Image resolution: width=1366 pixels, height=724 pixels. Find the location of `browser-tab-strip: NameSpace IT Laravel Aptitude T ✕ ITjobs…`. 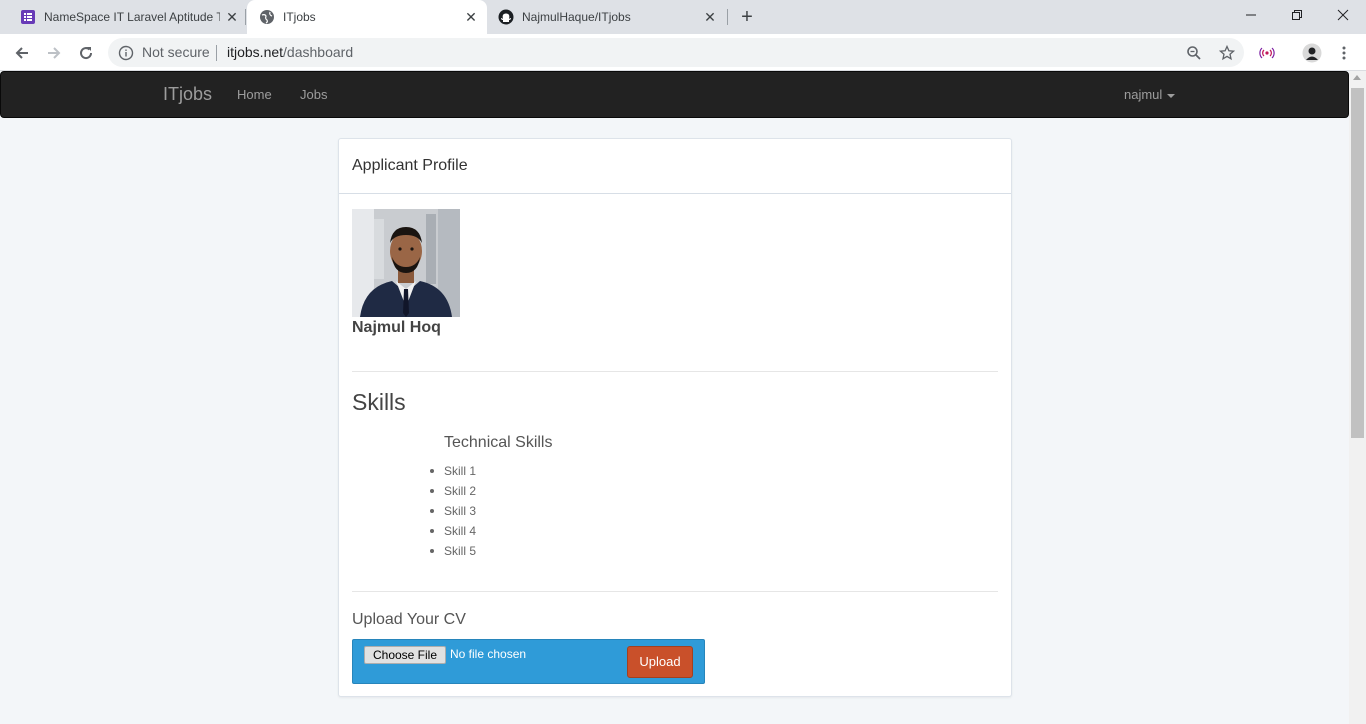

browser-tab-strip: NameSpace IT Laravel Aptitude T ✕ ITjobs… is located at coordinates (683, 17).